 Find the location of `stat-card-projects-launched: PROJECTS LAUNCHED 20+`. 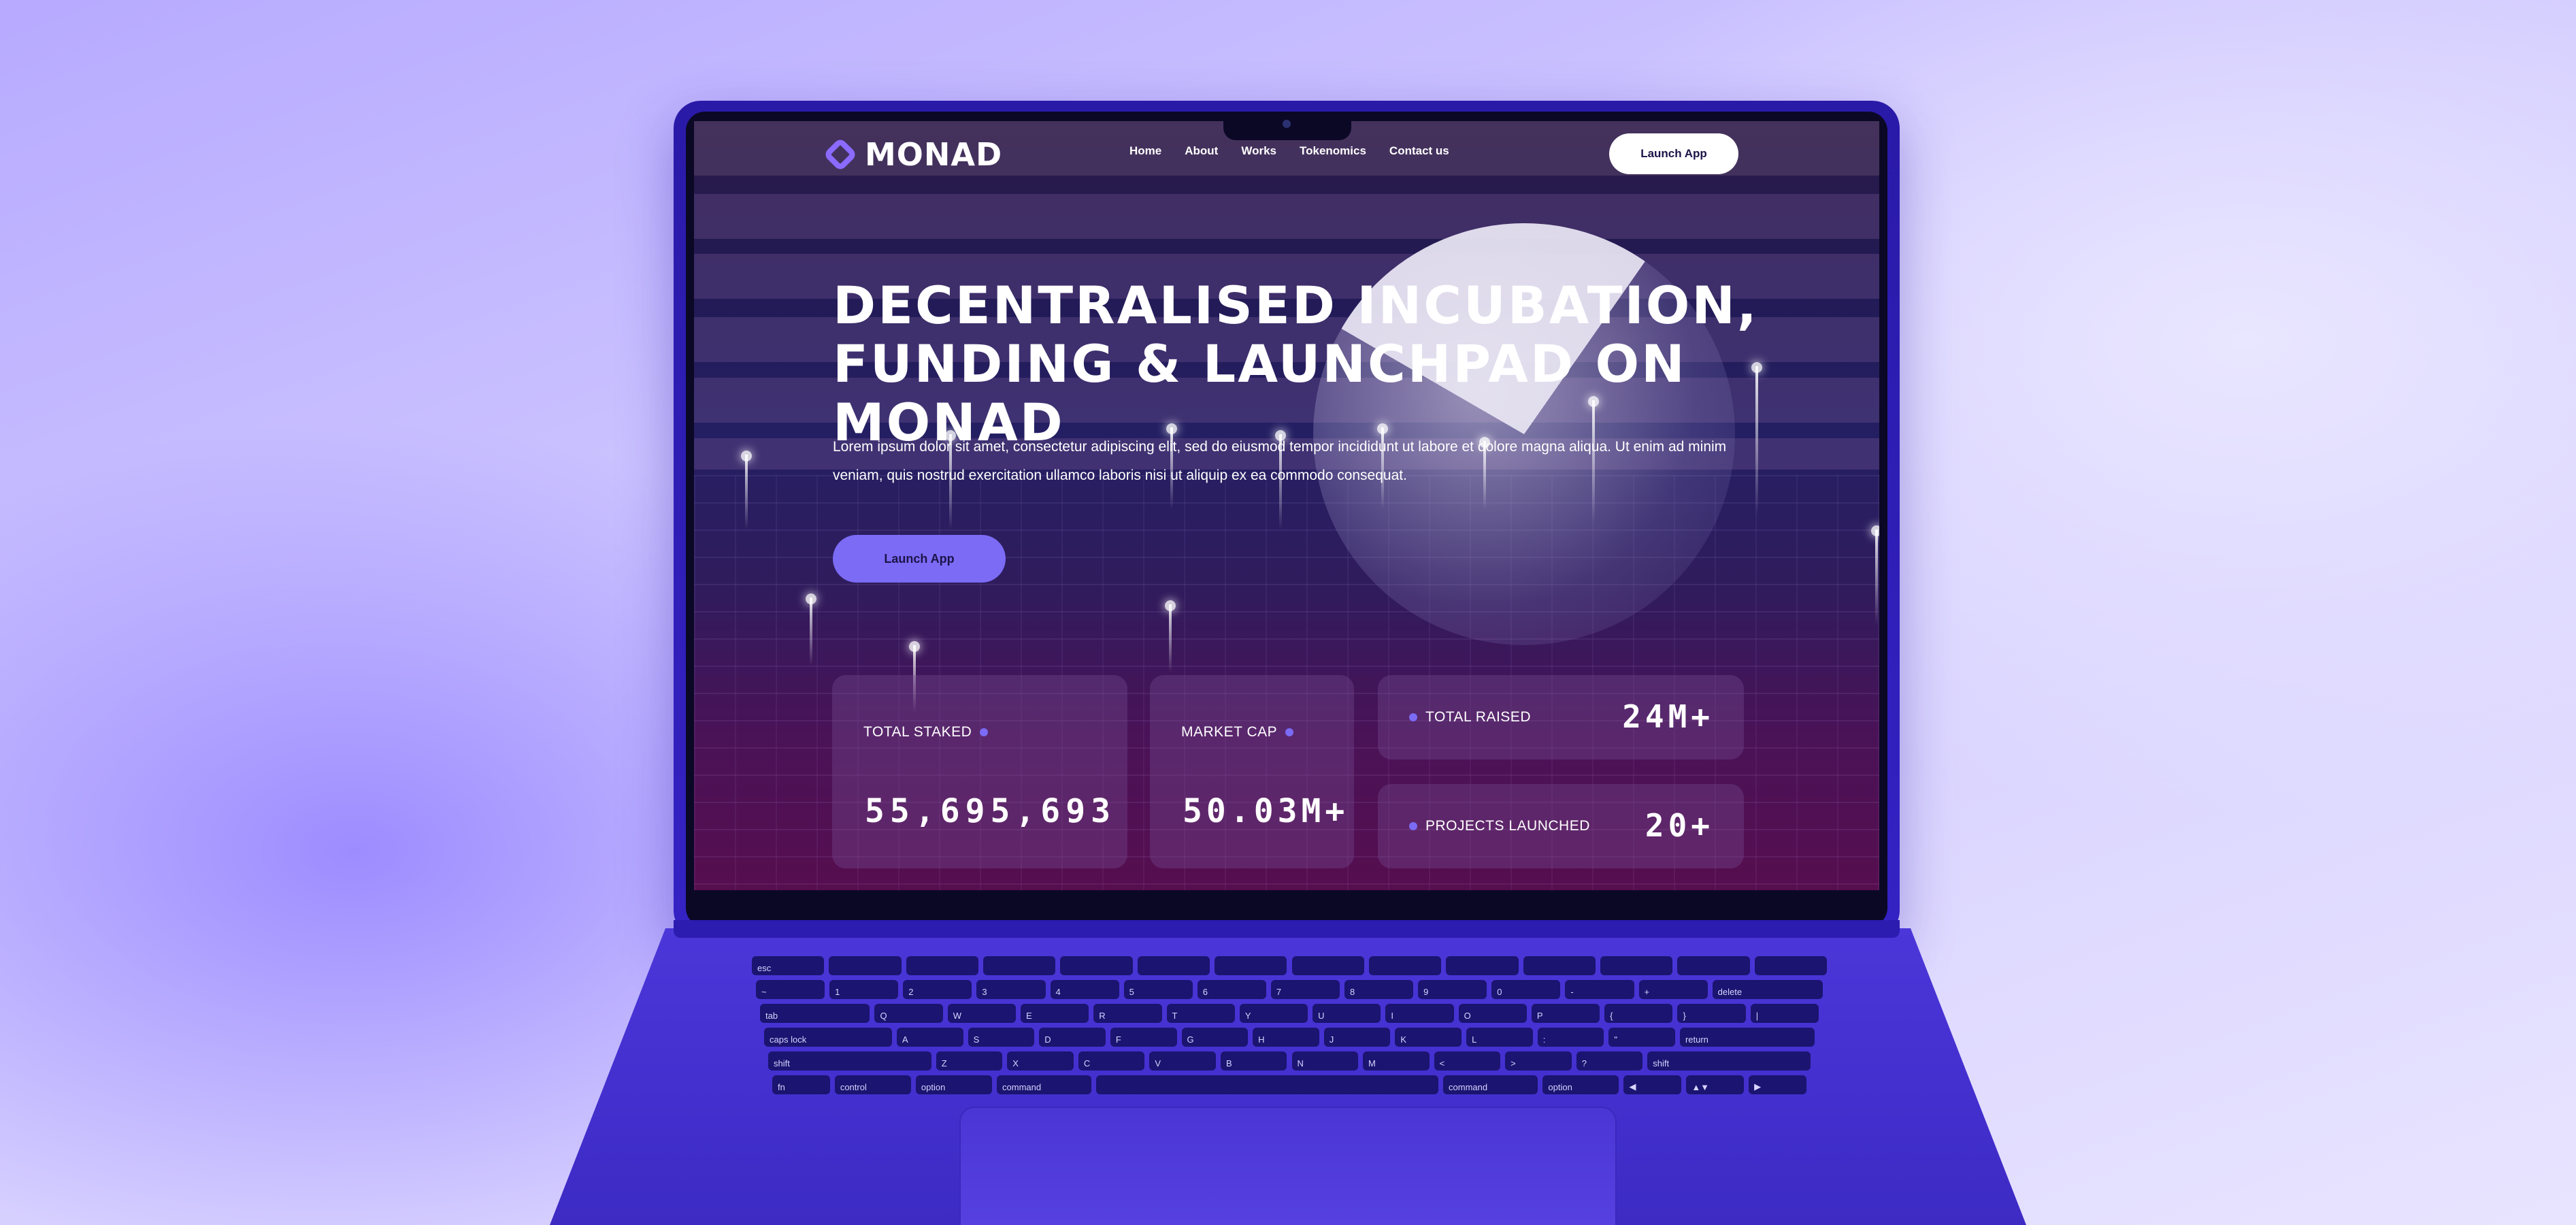

stat-card-projects-launched: PROJECTS LAUNCHED 20+ is located at coordinates (1561, 826).